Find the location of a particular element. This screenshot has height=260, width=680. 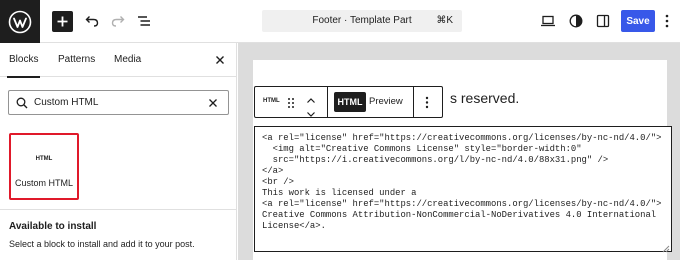

styles-button is located at coordinates (576, 21).